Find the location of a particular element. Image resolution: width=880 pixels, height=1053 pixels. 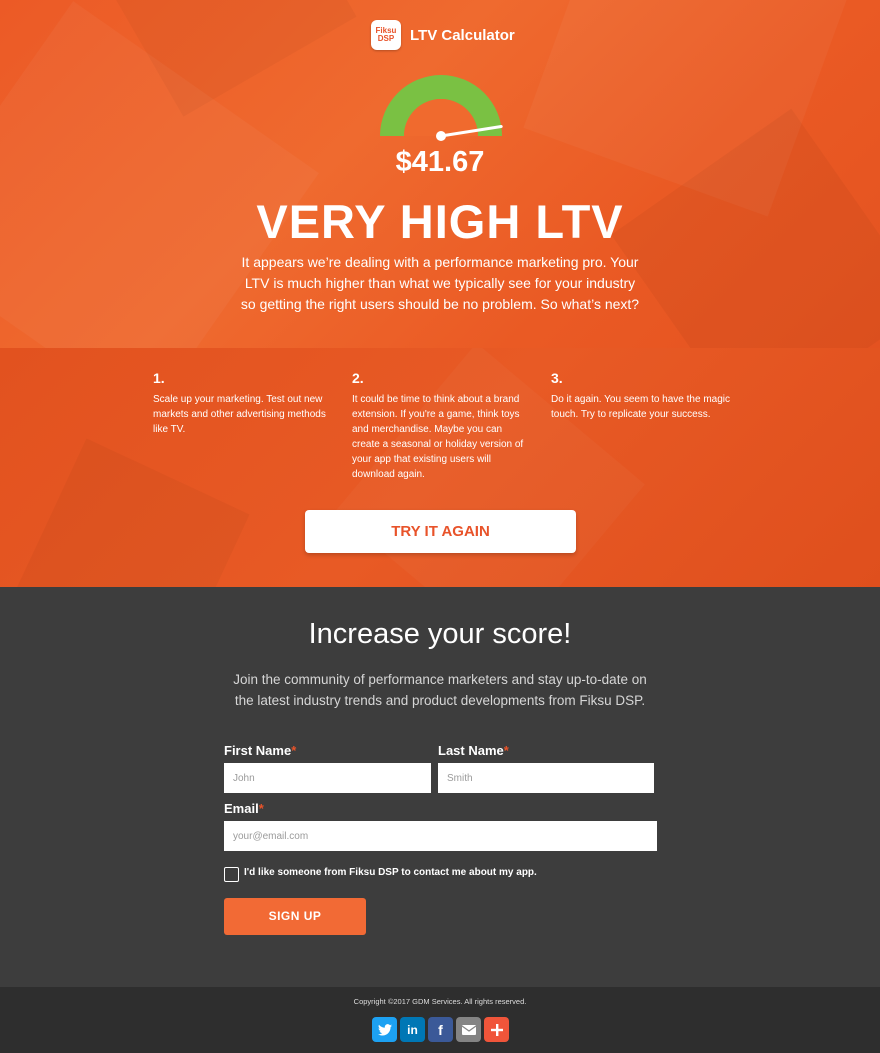

try-again-button: TRY IT AGAIN is located at coordinates (440, 531).